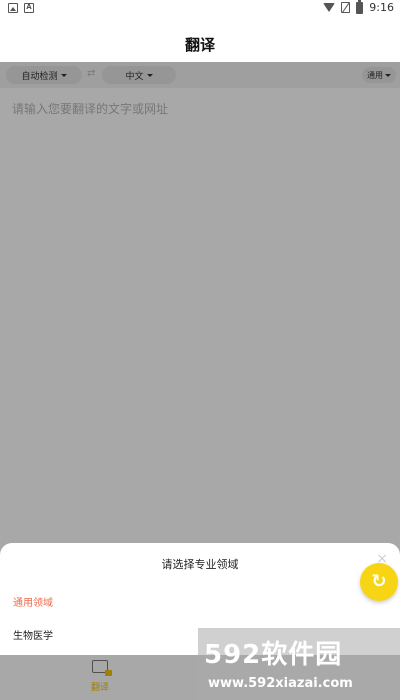  Describe the element at coordinates (280, 683) in the screenshot. I see `watermark-url: www.592xiazai.com` at that location.